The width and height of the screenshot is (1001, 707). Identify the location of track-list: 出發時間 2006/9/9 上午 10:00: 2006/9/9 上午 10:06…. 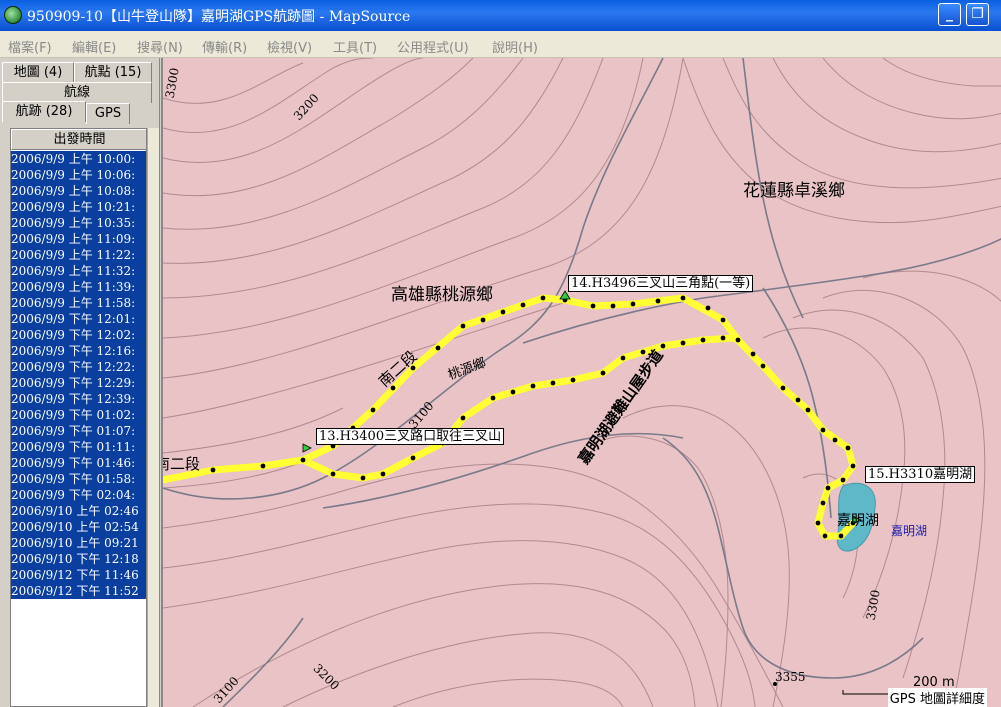
(78, 417).